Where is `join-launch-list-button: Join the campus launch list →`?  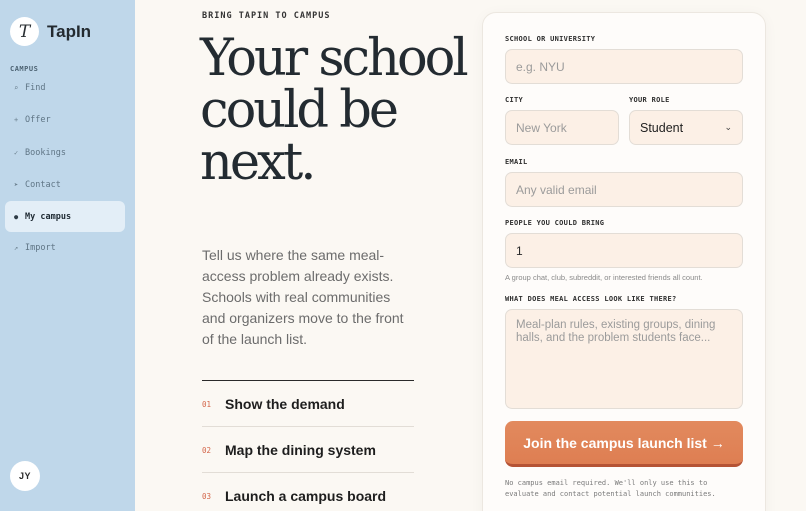 join-launch-list-button: Join the campus launch list → is located at coordinates (624, 444).